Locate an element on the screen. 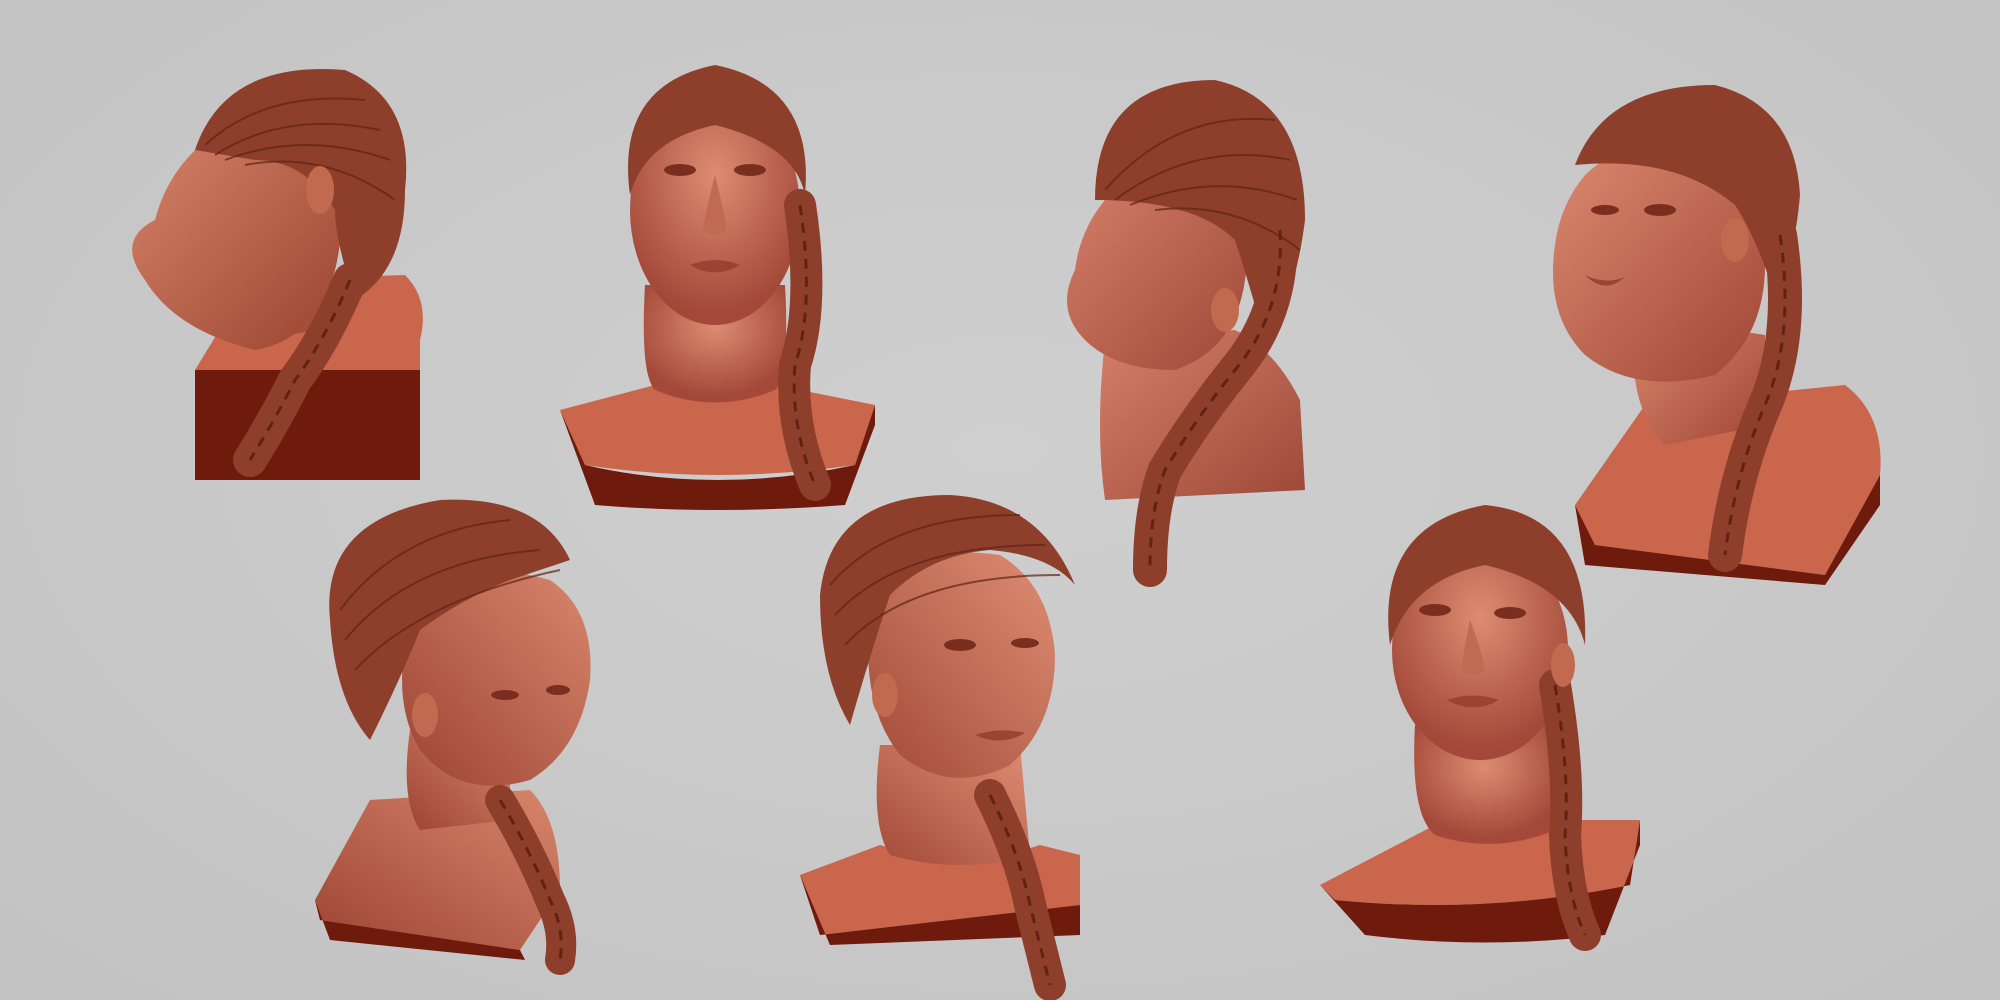  bust-right-three-quarter is located at coordinates (940, 747).